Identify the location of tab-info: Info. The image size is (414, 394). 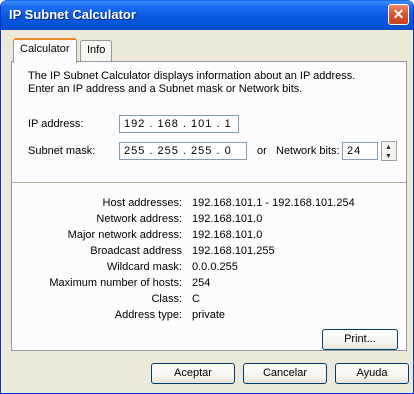
(96, 51).